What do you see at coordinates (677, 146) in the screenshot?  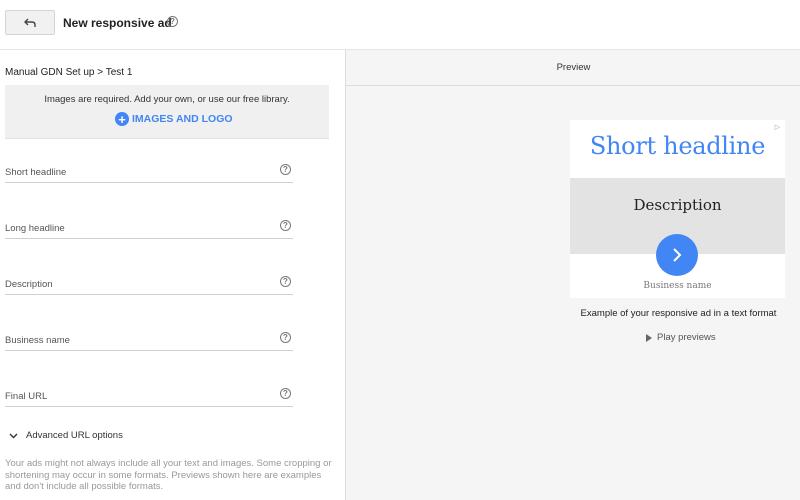 I see `ad-headline: Short headline` at bounding box center [677, 146].